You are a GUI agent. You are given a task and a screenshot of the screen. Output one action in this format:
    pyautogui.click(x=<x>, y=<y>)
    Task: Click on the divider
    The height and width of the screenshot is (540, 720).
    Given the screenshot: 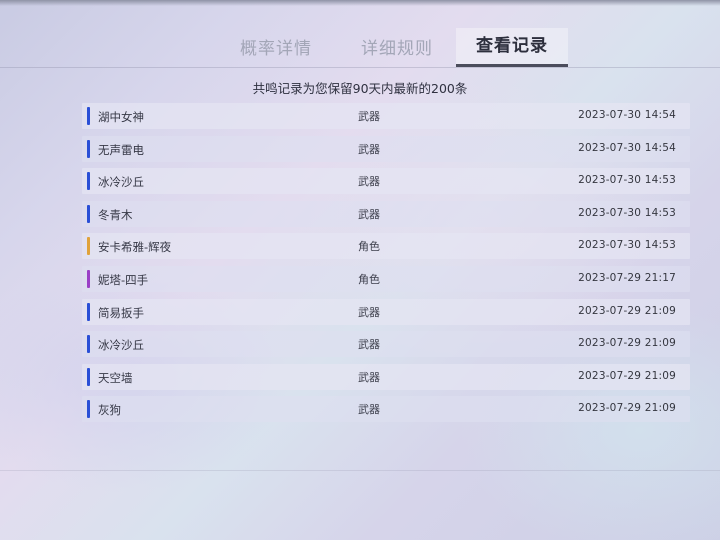 What is the action you would take?
    pyautogui.click(x=360, y=470)
    